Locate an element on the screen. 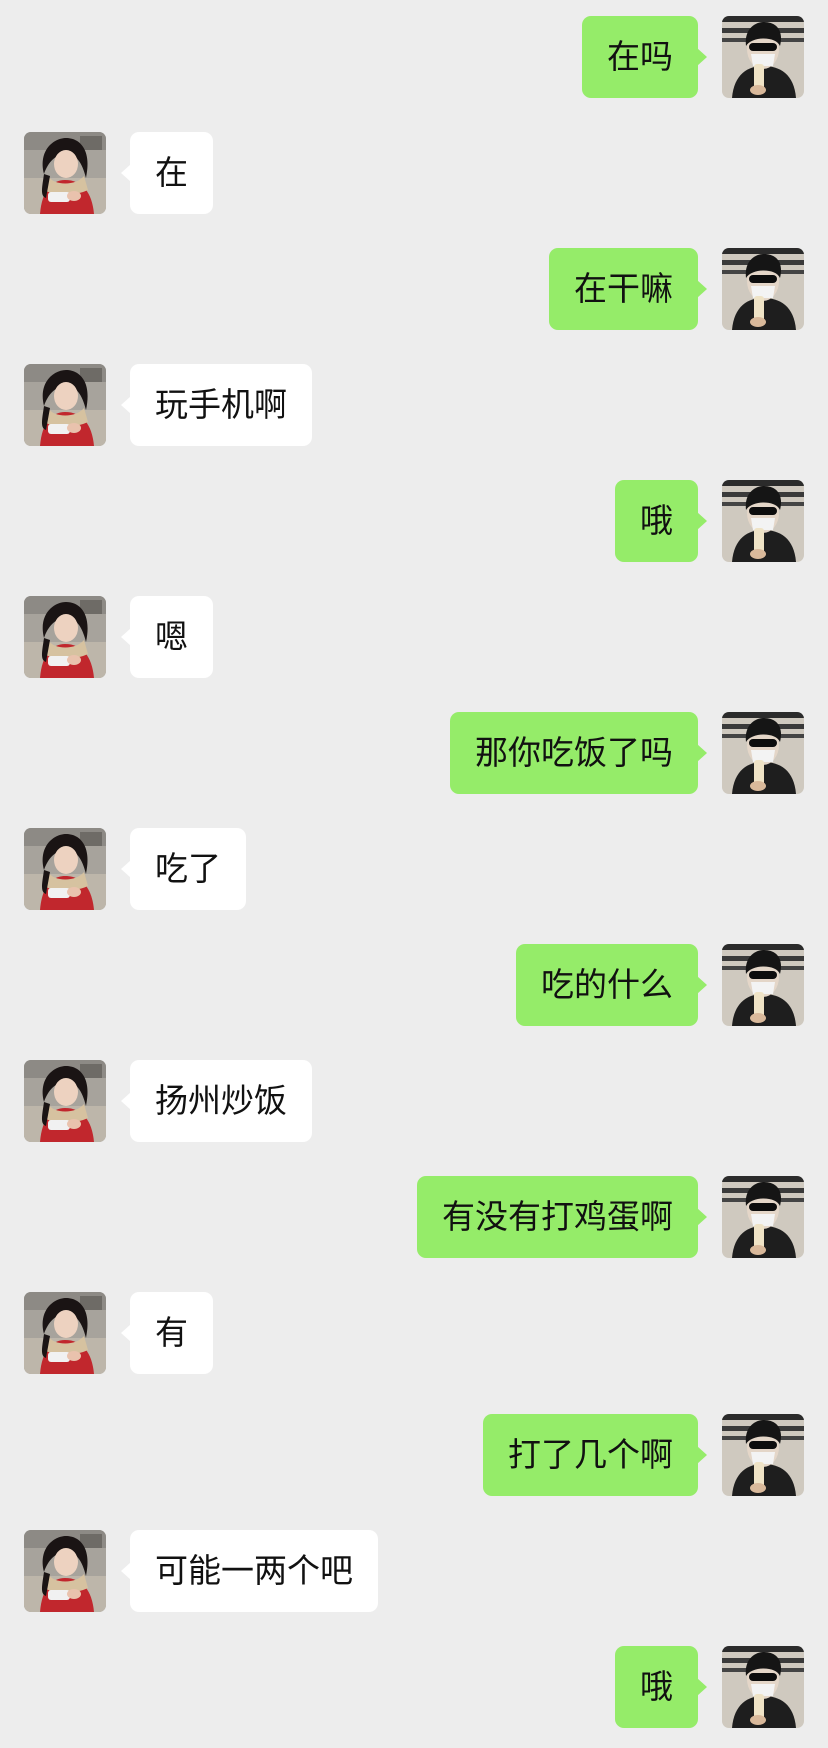 The width and height of the screenshot is (828, 1748). message-bubble-self: 有没有打鸡蛋啊 is located at coordinates (562, 1217).